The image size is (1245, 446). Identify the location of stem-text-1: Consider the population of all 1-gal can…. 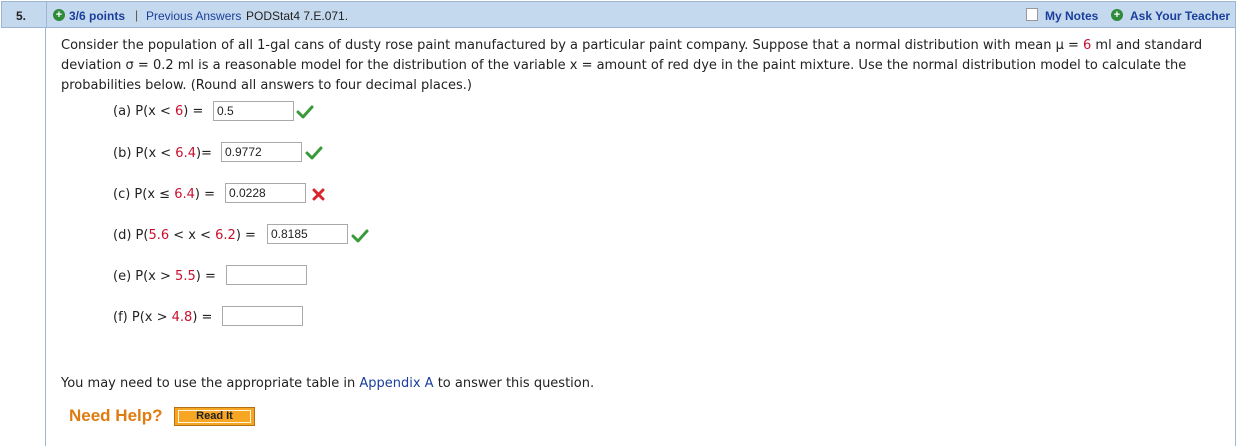
(572, 45).